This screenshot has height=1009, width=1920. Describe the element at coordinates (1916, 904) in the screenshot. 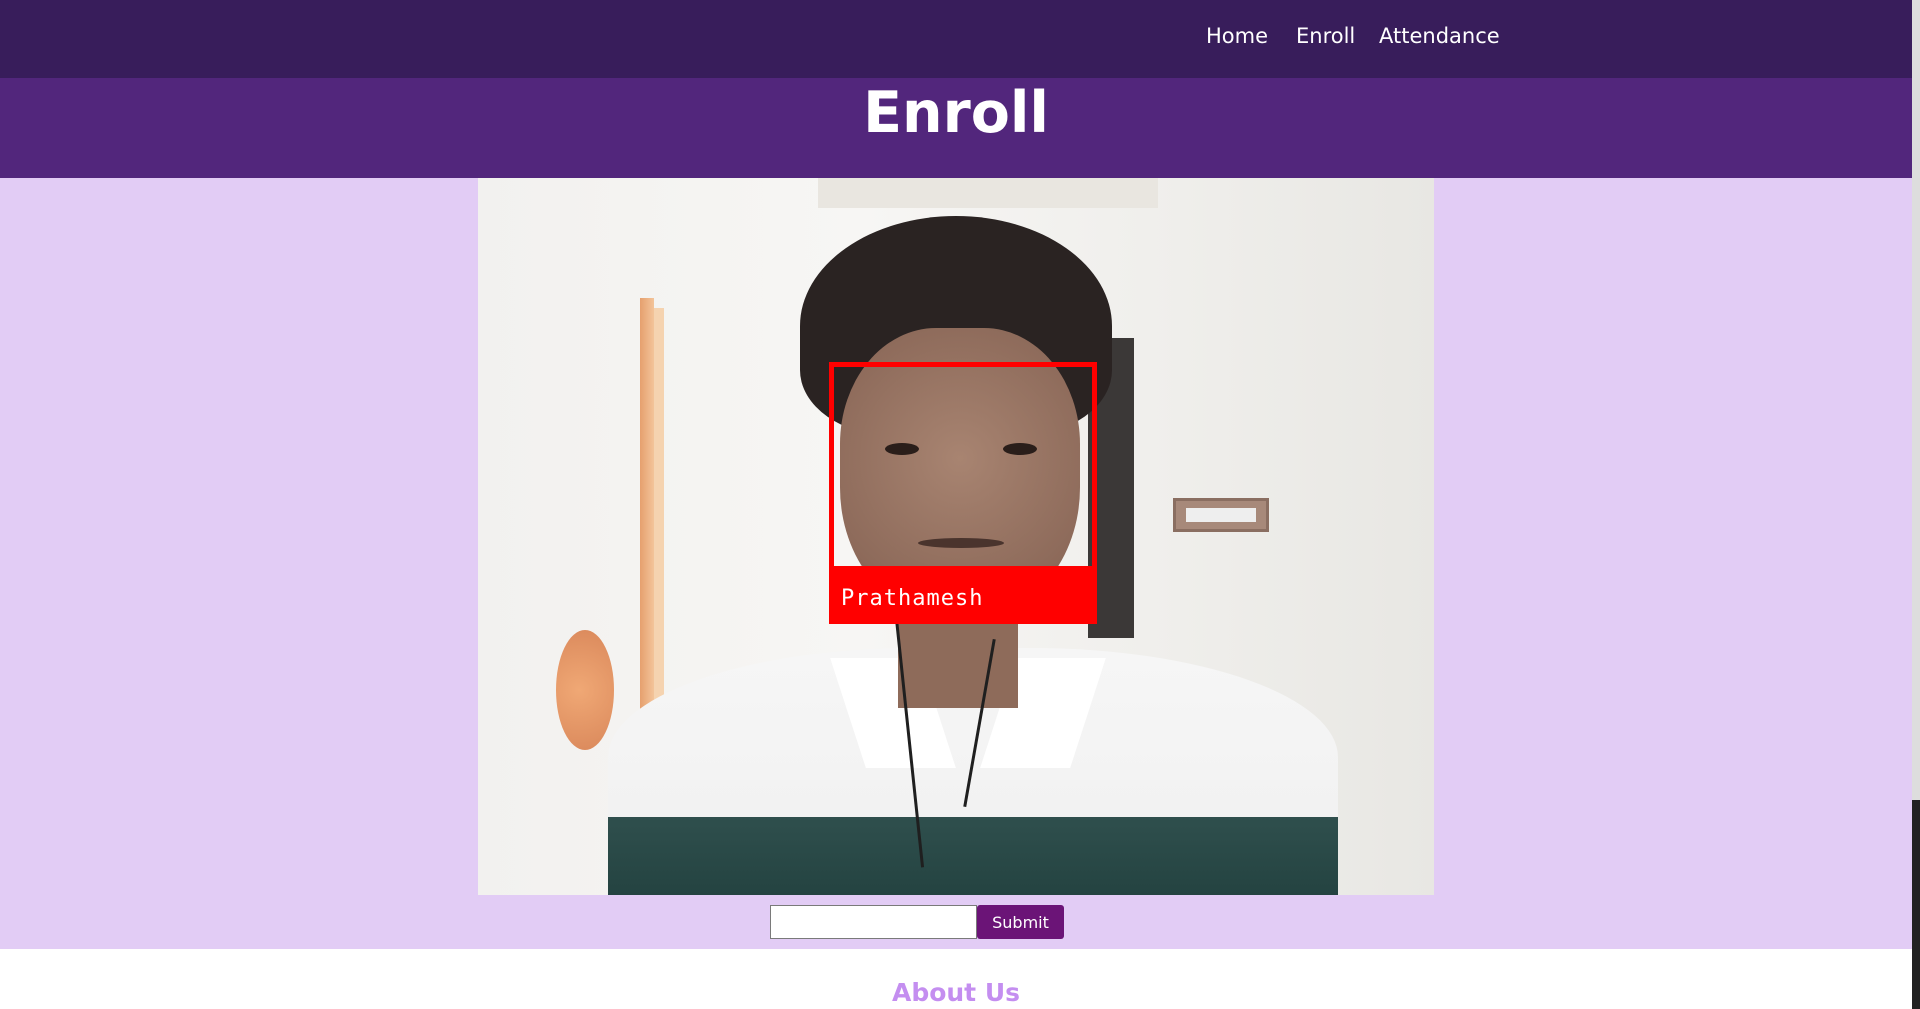

I see `scrollbar-thumb` at that location.